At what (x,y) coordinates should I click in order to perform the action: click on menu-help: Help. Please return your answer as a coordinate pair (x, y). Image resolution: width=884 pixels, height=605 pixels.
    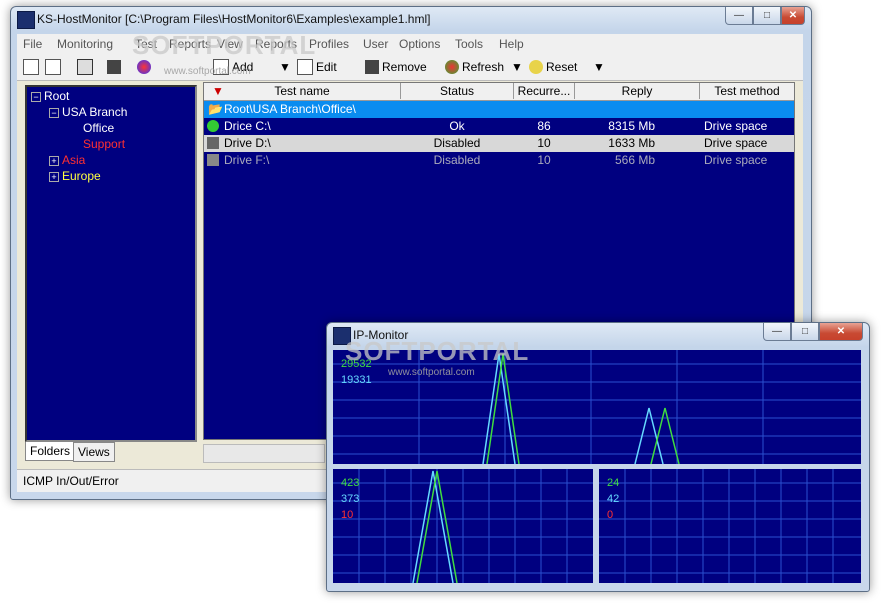
    Looking at the image, I should click on (511, 44).